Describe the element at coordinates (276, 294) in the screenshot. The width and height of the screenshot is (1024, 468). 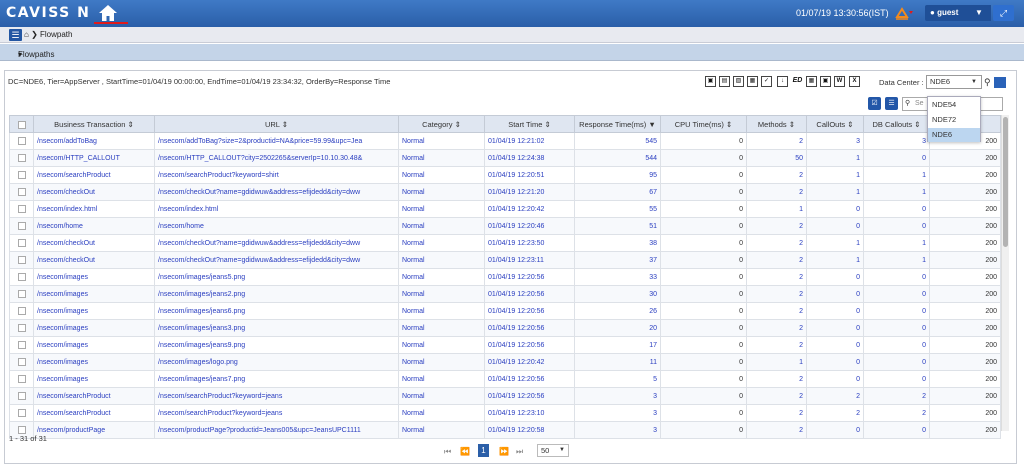
I see `table-cell: /nsecom/images/jeans2.png` at that location.